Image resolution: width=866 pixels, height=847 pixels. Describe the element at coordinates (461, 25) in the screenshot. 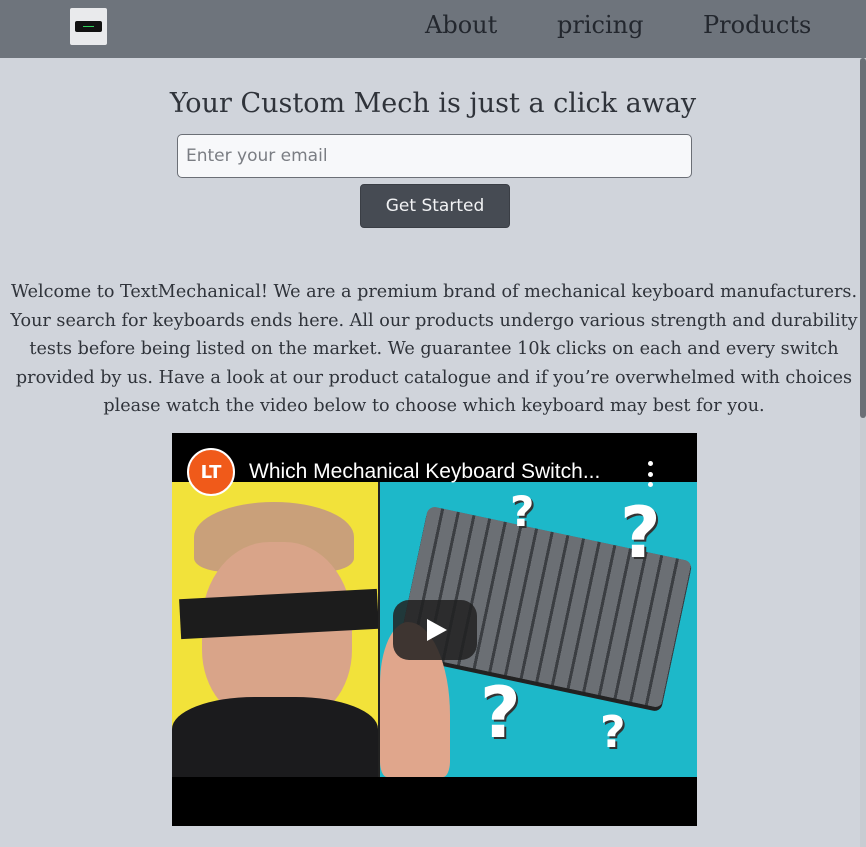

I see `nav-link-about: About` at that location.